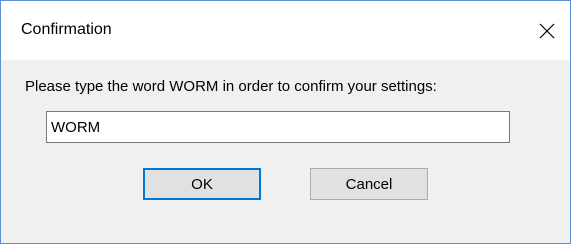 The image size is (571, 244). What do you see at coordinates (66, 29) in the screenshot?
I see `window-title: Confirmation` at bounding box center [66, 29].